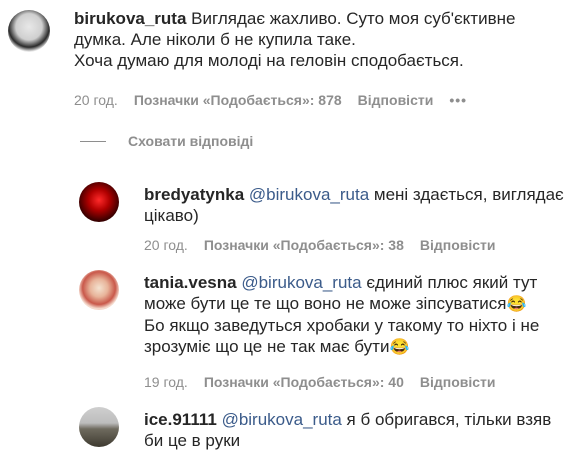  I want to click on likes-count: Позначки «Подобається»: 38, so click(304, 245).